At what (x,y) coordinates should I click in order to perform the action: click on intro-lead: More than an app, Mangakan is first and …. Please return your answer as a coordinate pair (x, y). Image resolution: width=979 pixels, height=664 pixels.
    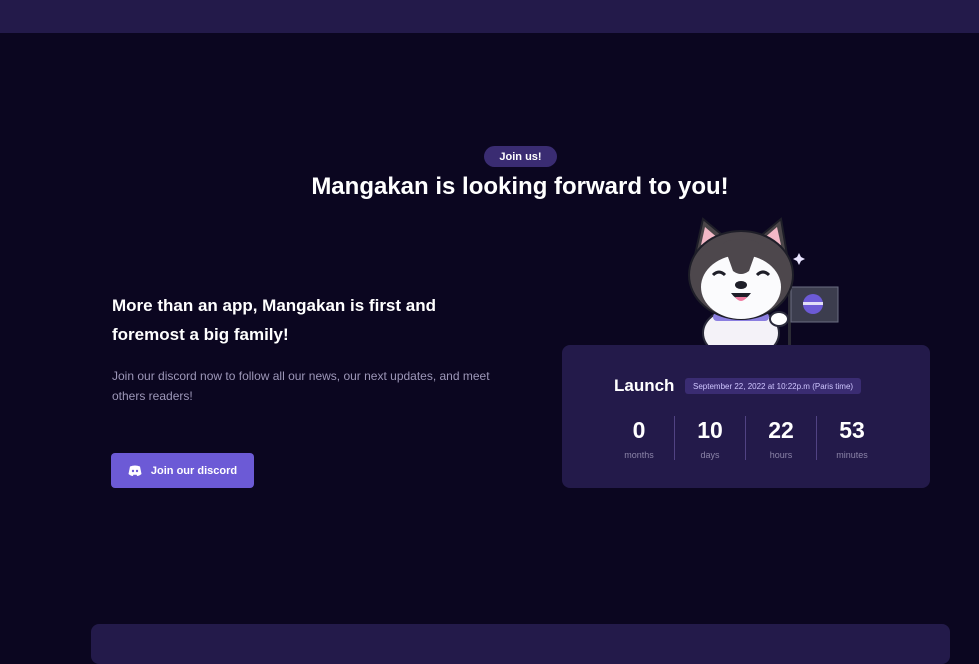
    Looking at the image, I should click on (274, 320).